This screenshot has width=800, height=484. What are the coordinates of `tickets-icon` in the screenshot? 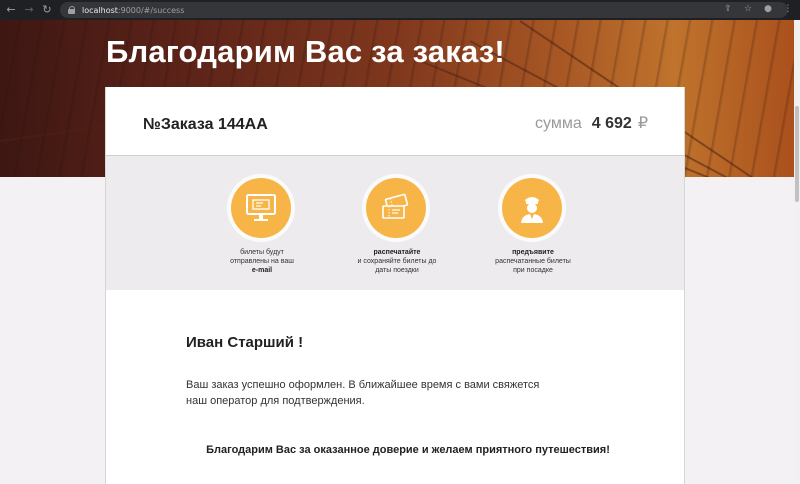 It's located at (396, 208).